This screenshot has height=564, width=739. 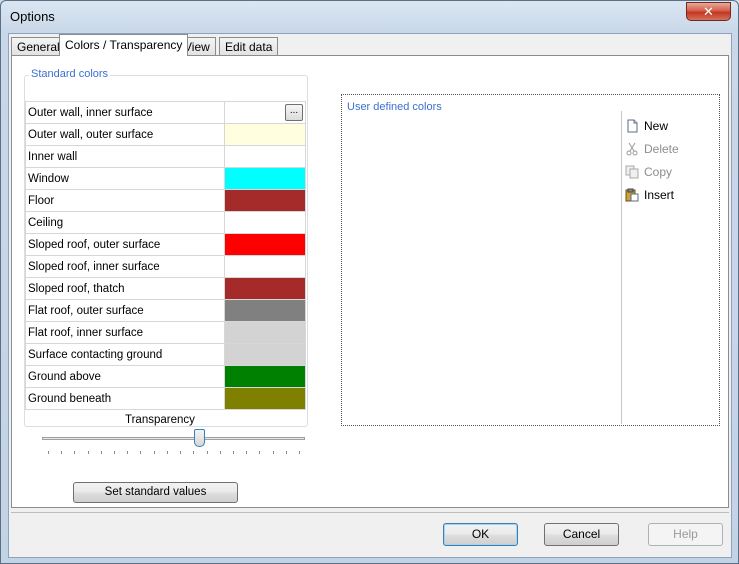 What do you see at coordinates (658, 172) in the screenshot?
I see `action-label: Copy` at bounding box center [658, 172].